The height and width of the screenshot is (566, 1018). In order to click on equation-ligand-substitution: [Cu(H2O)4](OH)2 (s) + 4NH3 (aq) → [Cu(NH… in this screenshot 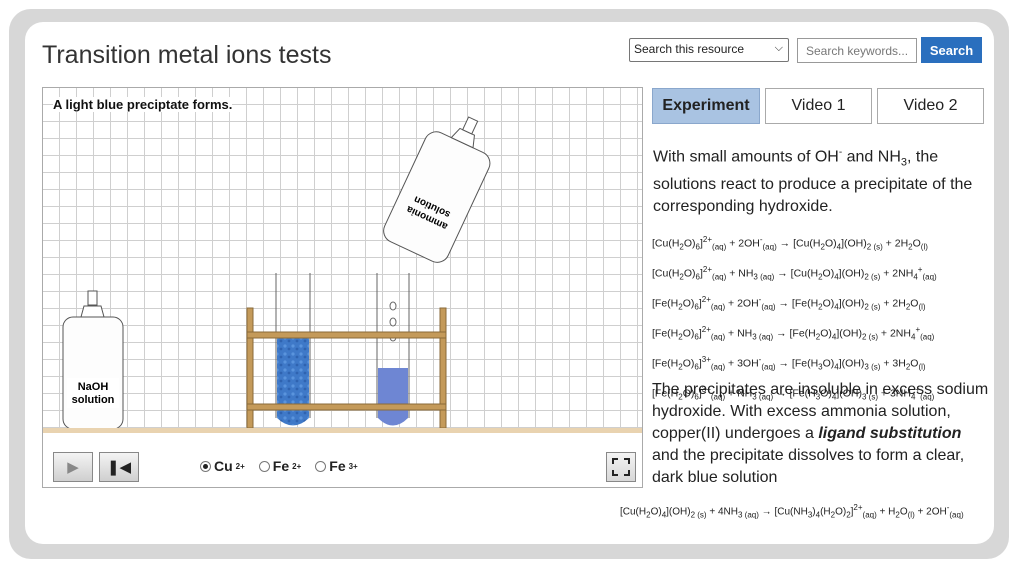, I will do `click(792, 511)`.